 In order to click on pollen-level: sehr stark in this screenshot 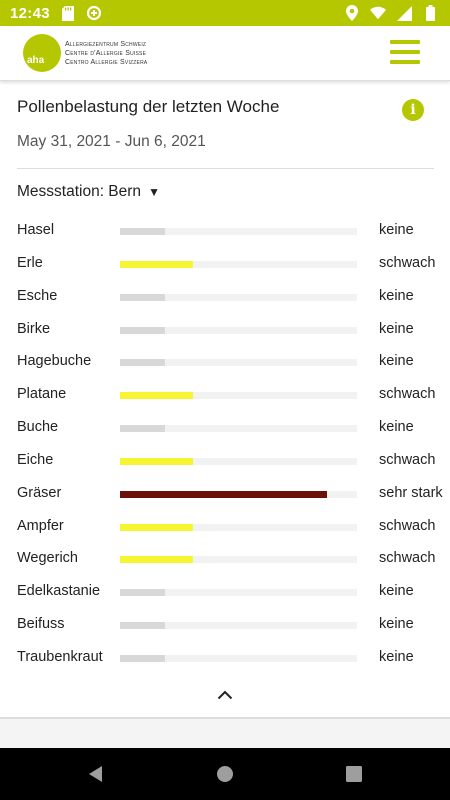, I will do `click(411, 492)`.